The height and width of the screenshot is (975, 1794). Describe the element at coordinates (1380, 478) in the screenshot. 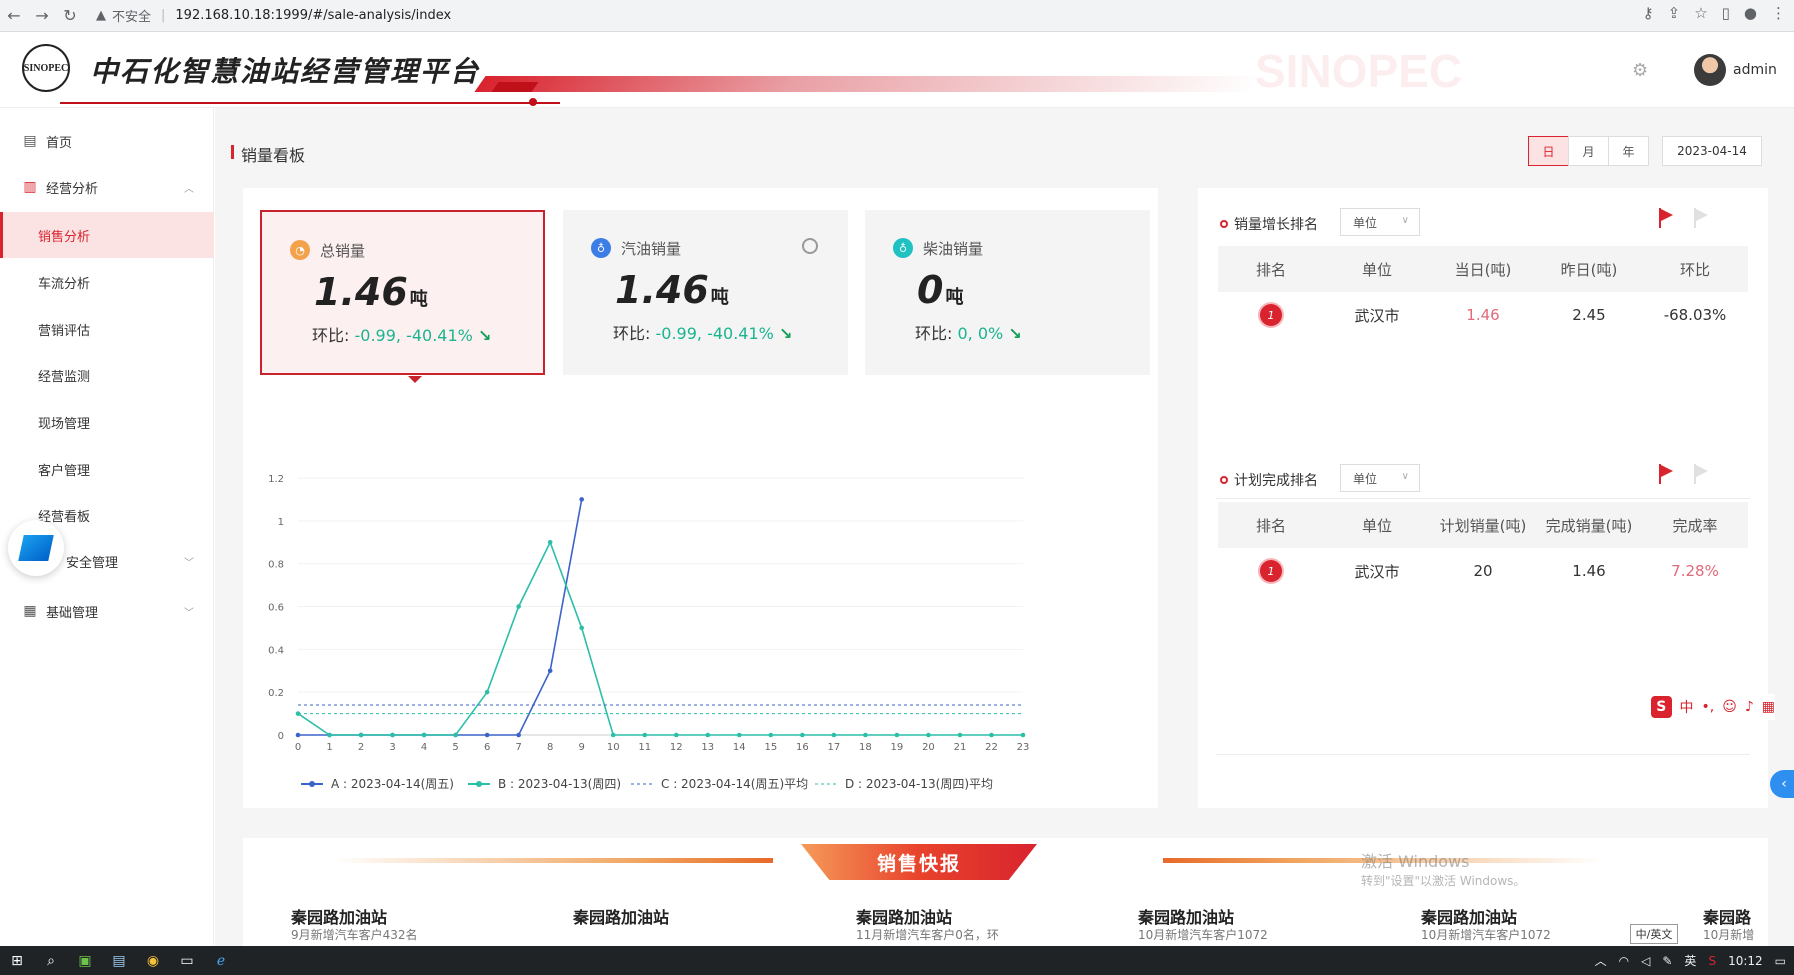

I see `plan-unit-select: 单位 ∨` at that location.